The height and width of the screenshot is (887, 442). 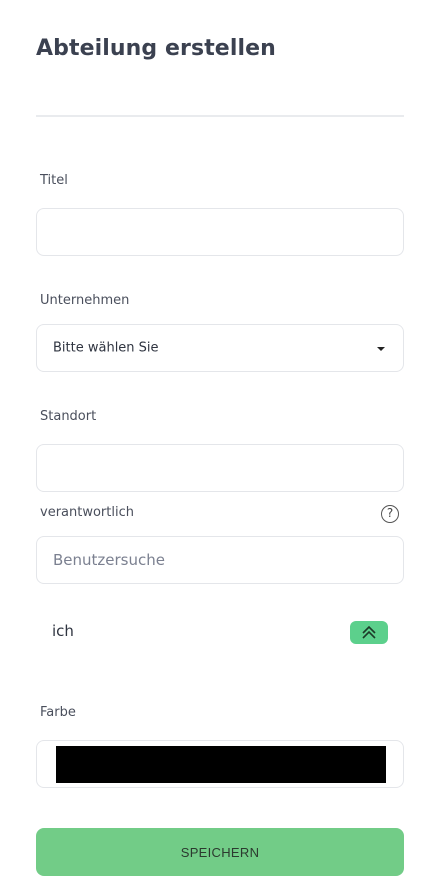 I want to click on color-picker, so click(x=220, y=764).